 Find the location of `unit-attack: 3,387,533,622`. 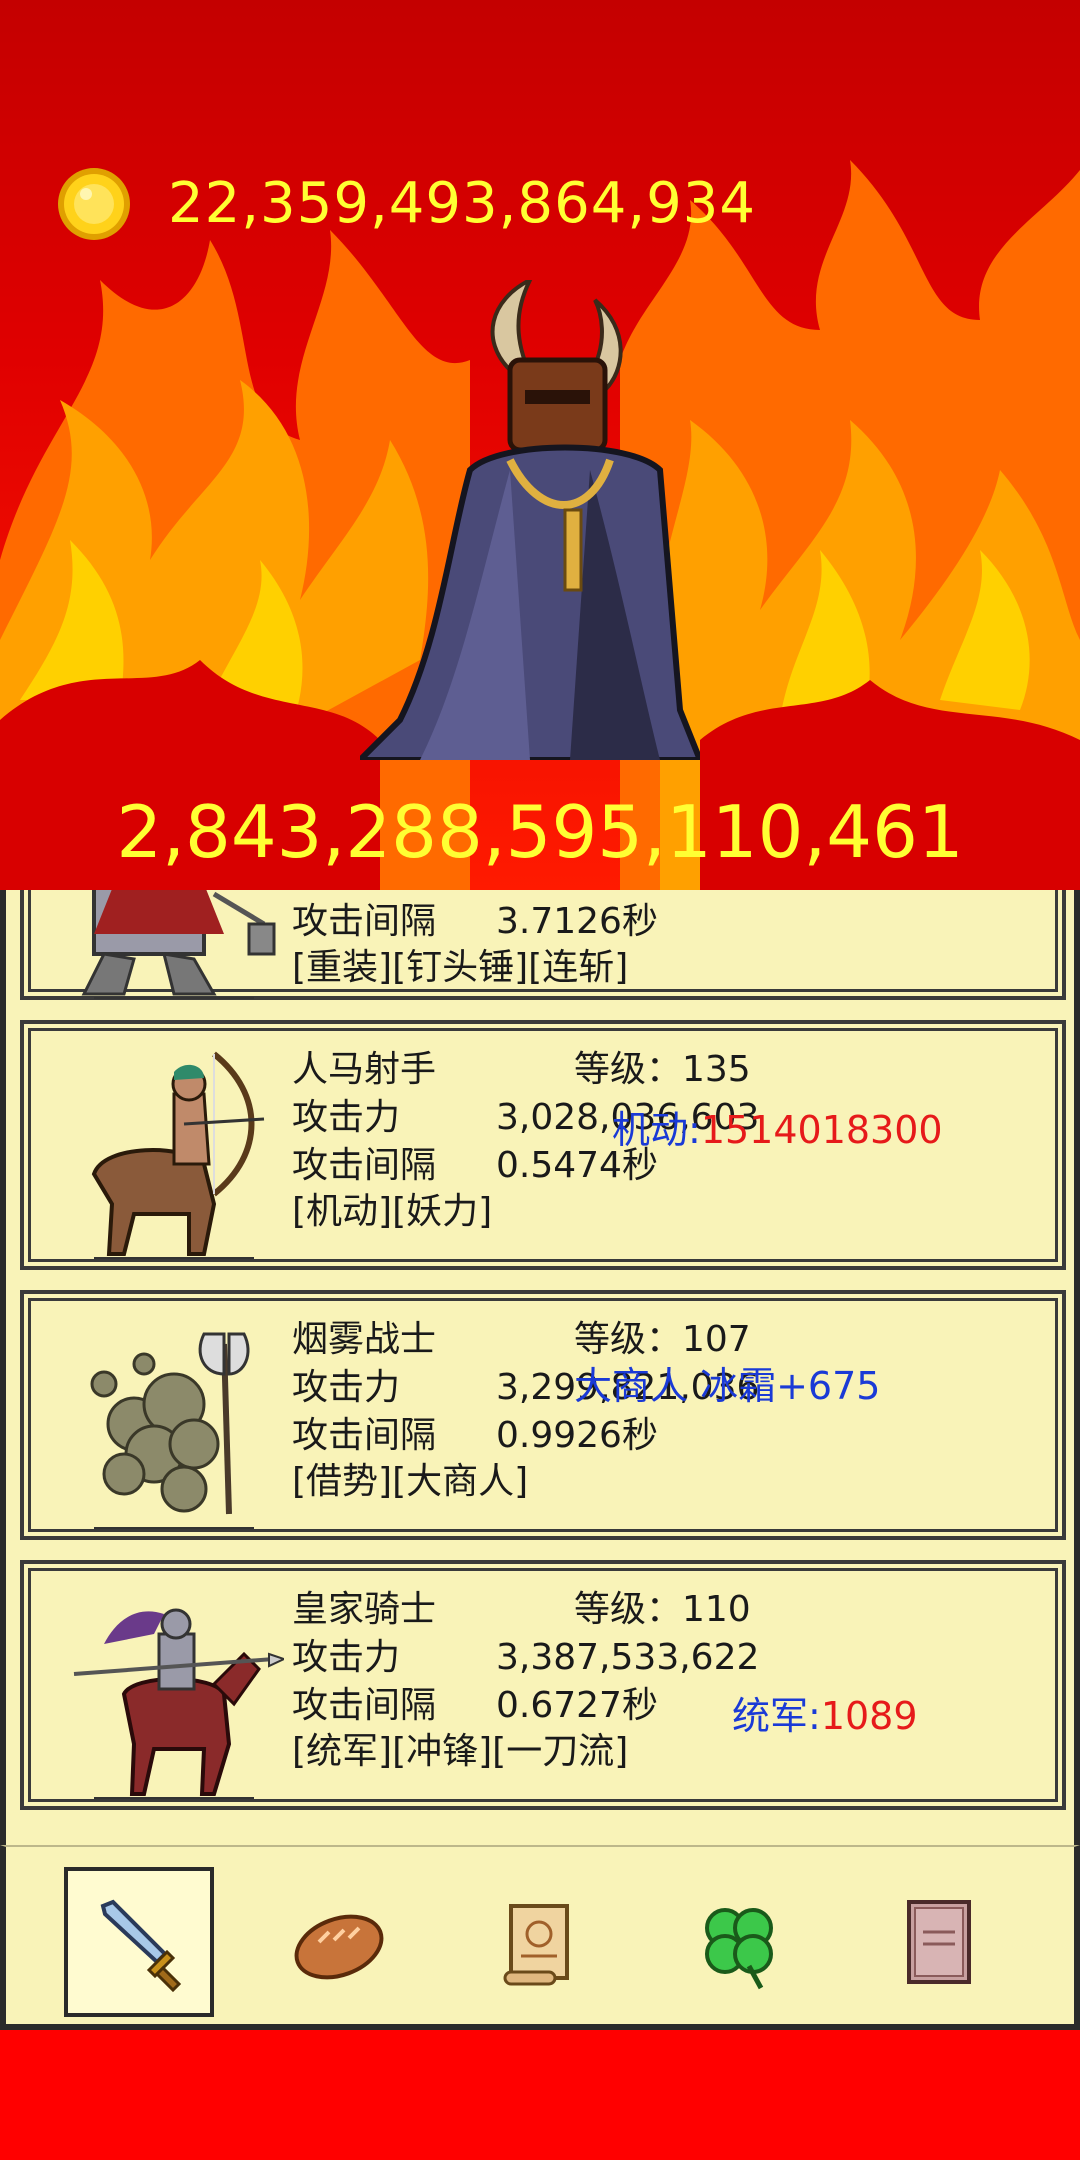

unit-attack: 3,387,533,622 is located at coordinates (628, 1657).